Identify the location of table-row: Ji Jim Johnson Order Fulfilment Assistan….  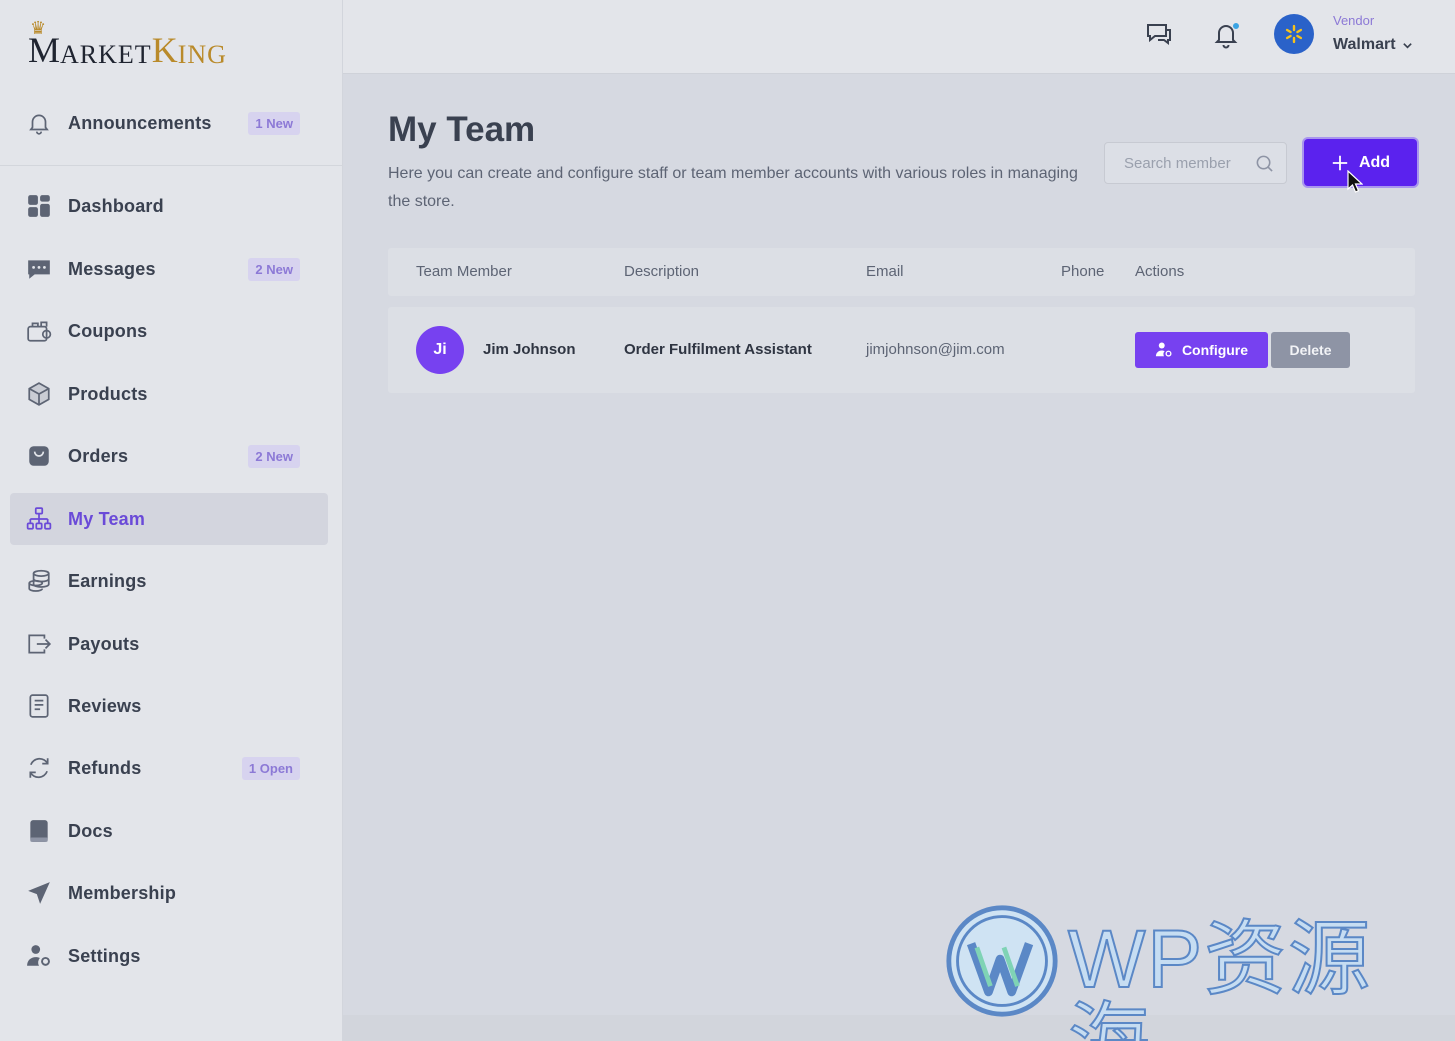
(901, 350).